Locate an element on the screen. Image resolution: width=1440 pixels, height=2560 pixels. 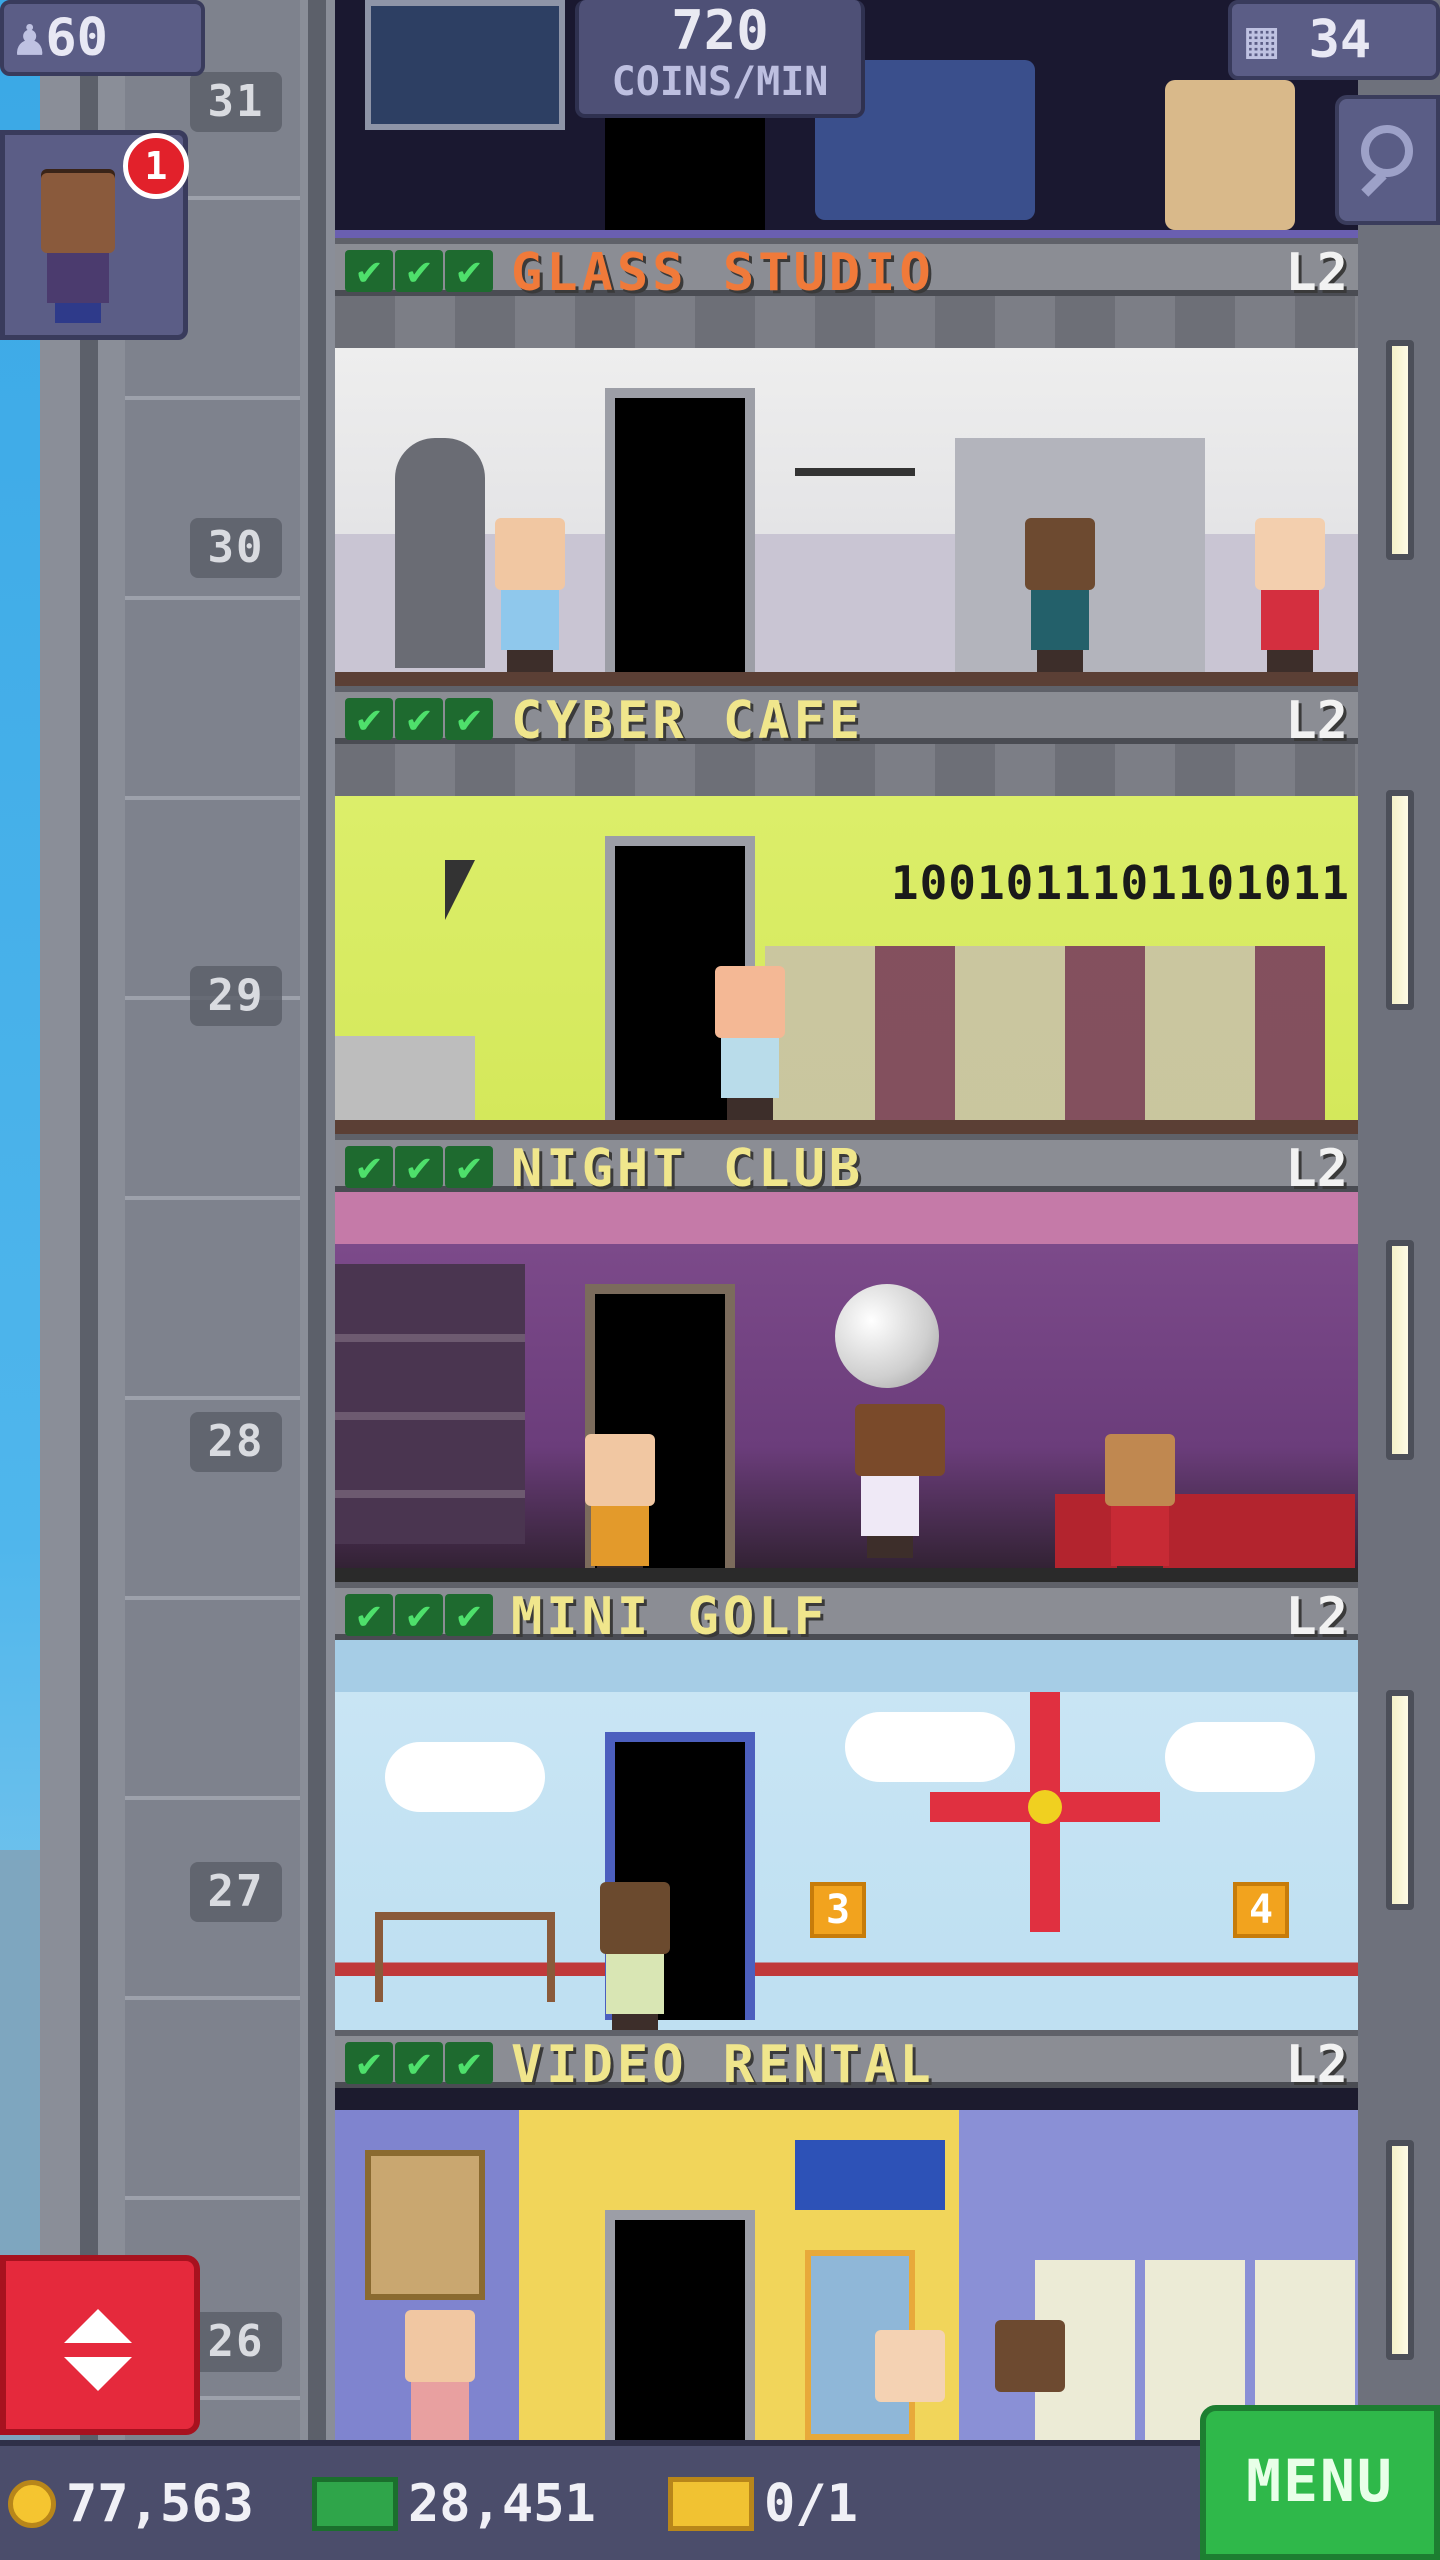
elevator-button is located at coordinates (100, 2345).